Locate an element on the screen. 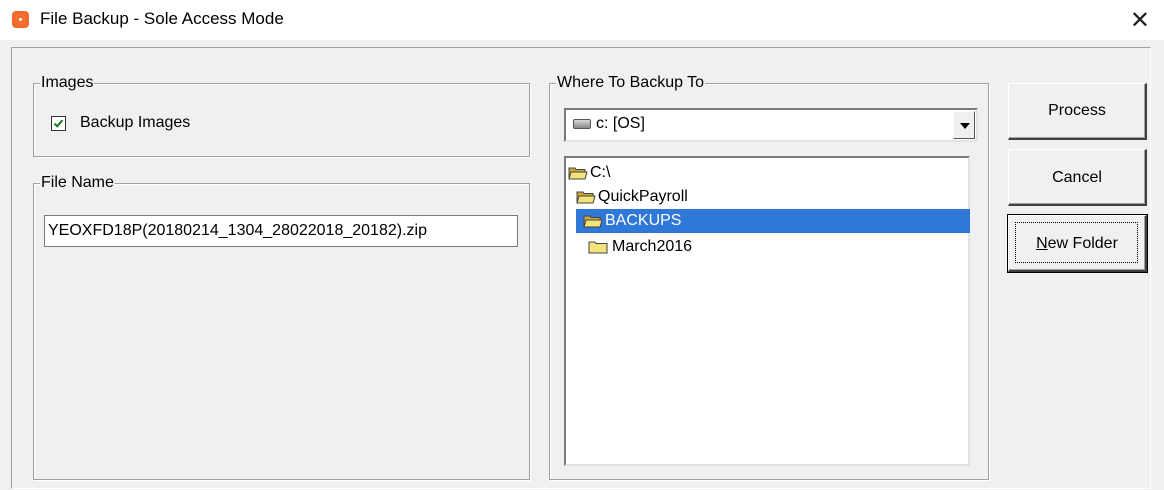 This screenshot has width=1164, height=490. cancel-button-label: Cancel is located at coordinates (1077, 177).